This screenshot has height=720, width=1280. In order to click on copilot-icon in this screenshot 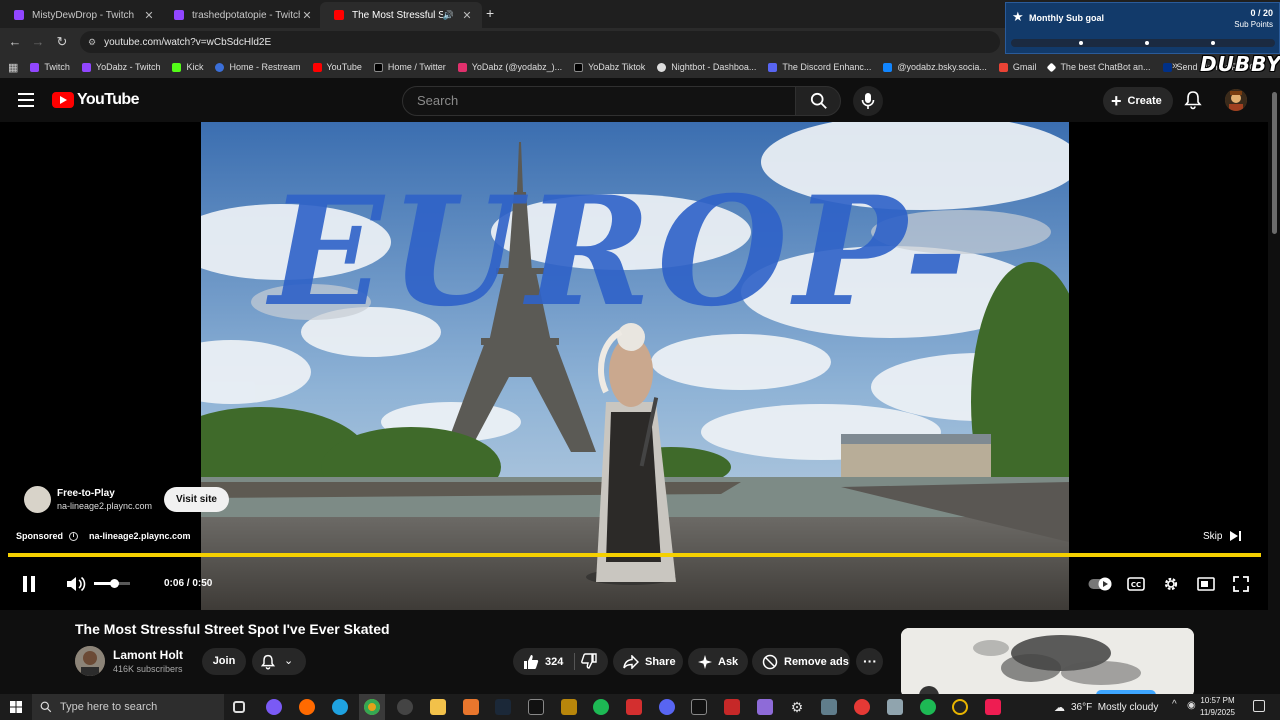, I will do `click(274, 707)`.